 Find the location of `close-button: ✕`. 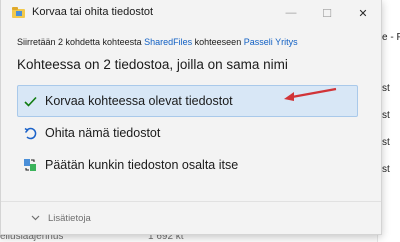

close-button: ✕ is located at coordinates (363, 13).